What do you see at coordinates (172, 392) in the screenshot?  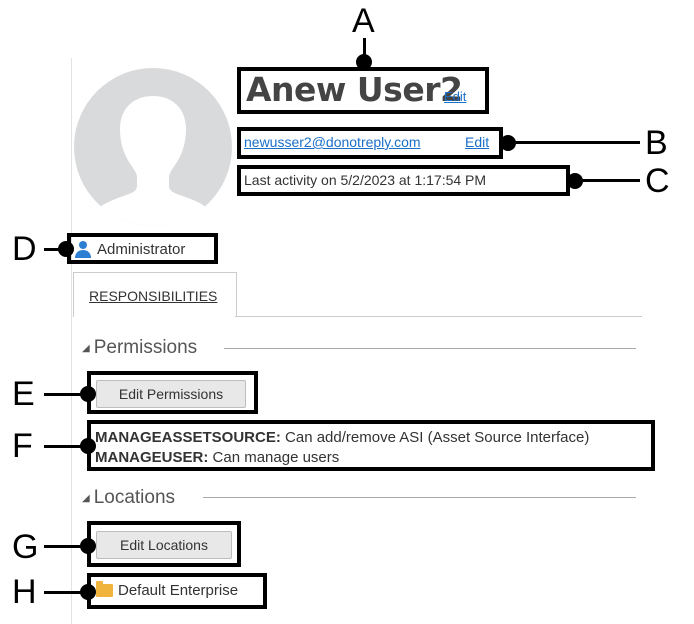 I see `callout-box-e` at bounding box center [172, 392].